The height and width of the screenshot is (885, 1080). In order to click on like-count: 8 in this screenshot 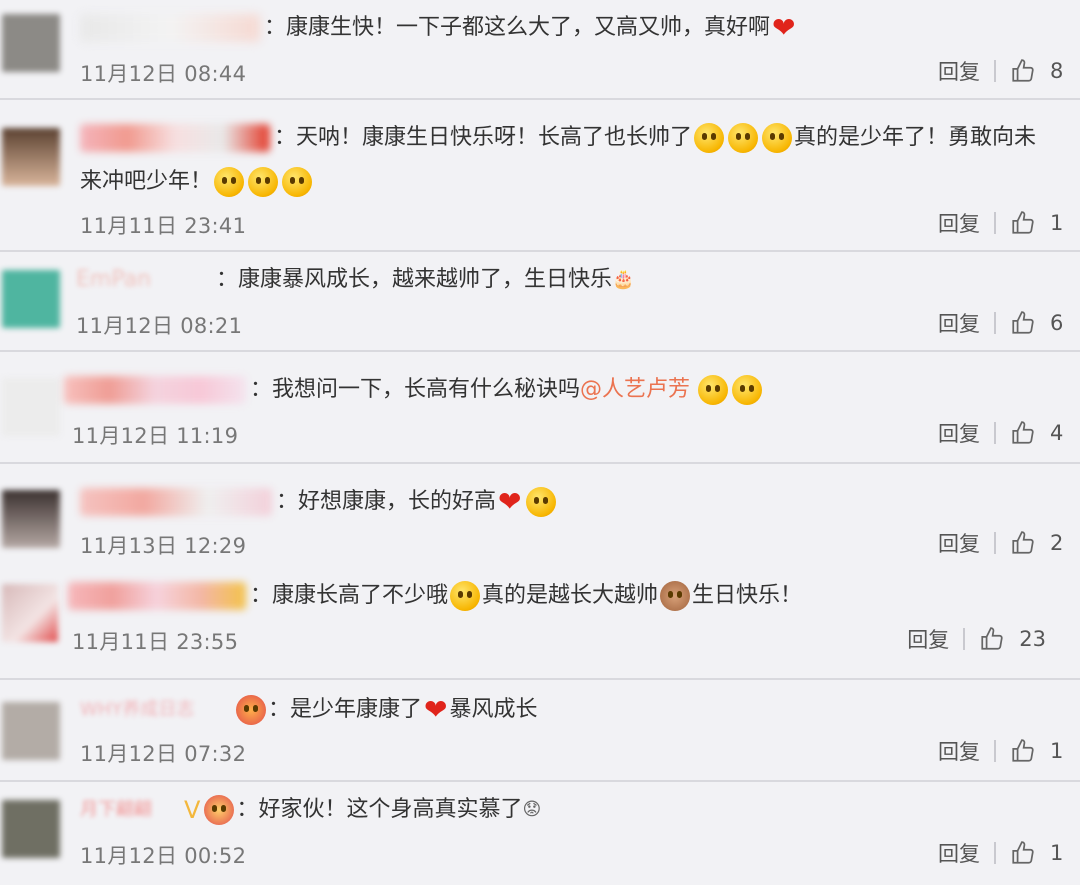, I will do `click(1057, 71)`.